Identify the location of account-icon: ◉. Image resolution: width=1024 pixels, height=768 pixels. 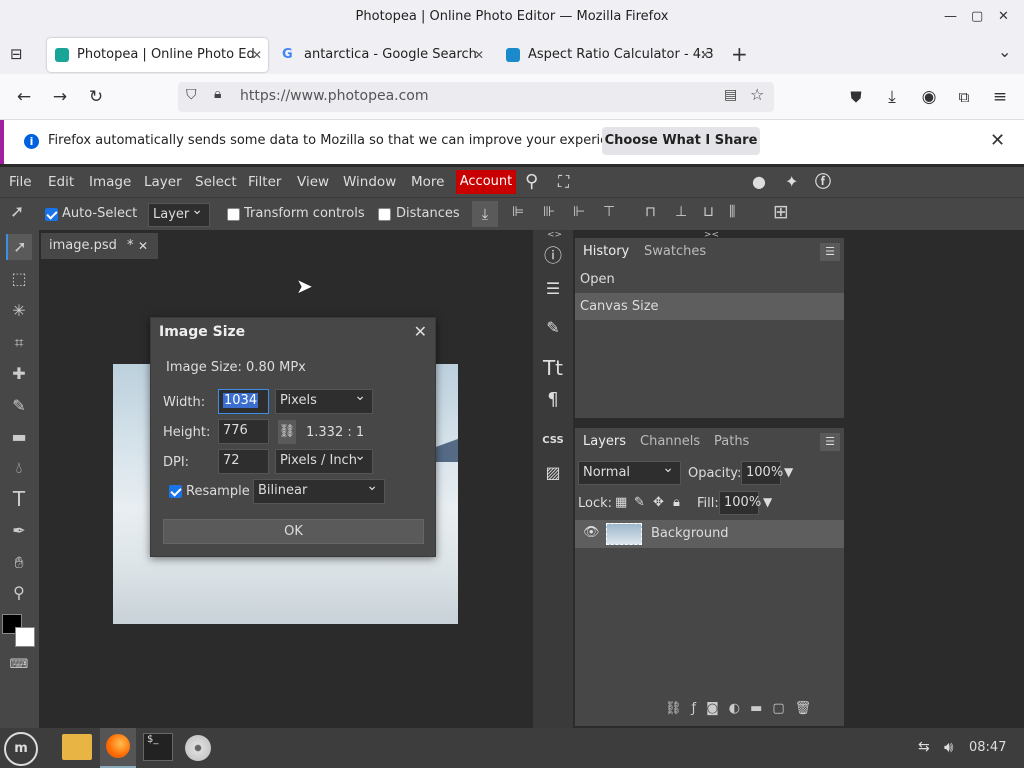
(929, 97).